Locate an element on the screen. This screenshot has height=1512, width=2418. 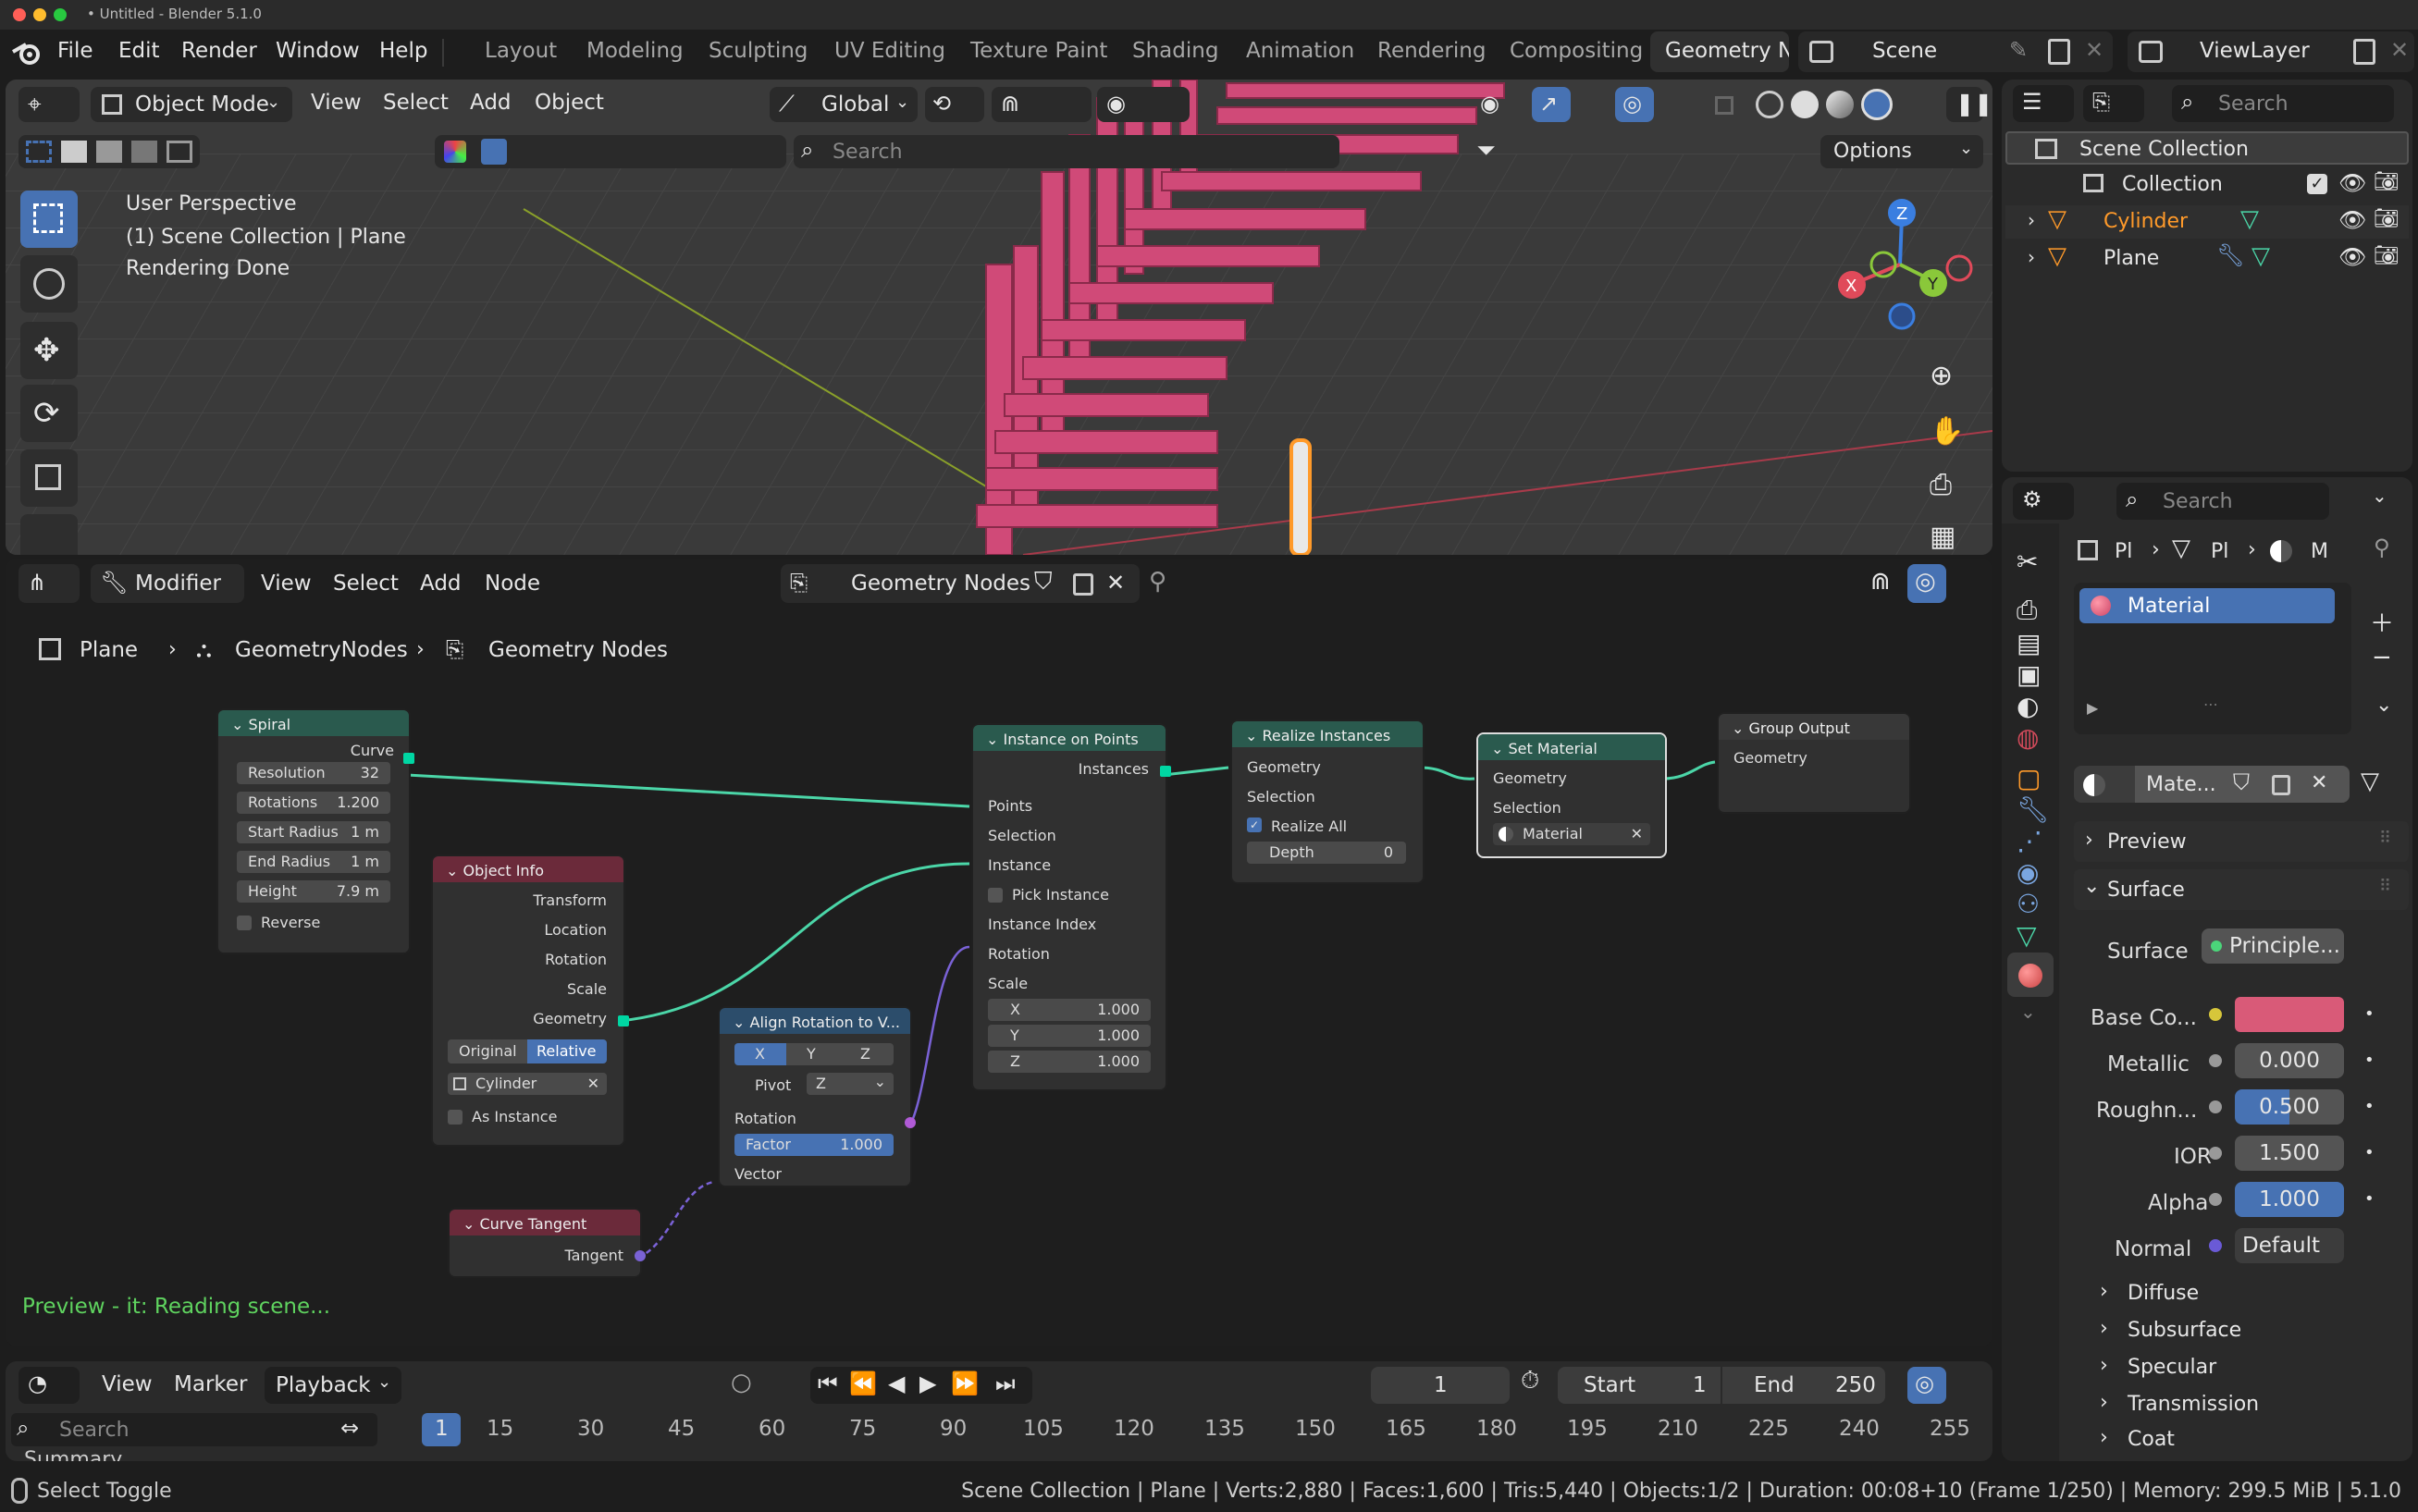
outliner-editor-type: ☰ is located at coordinates (2043, 103).